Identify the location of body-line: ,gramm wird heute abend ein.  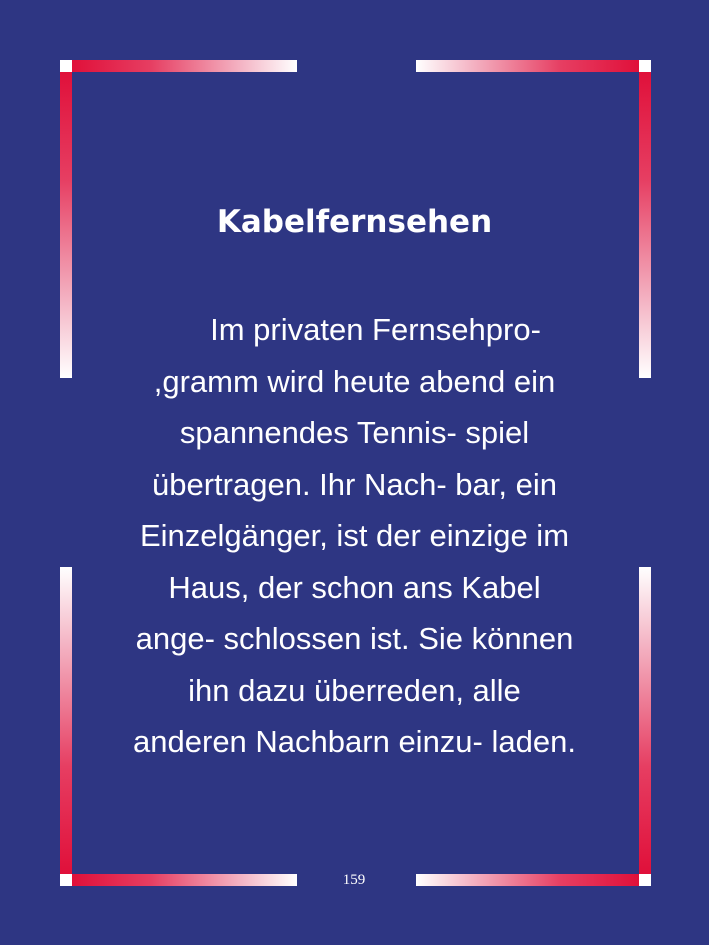
(354, 381).